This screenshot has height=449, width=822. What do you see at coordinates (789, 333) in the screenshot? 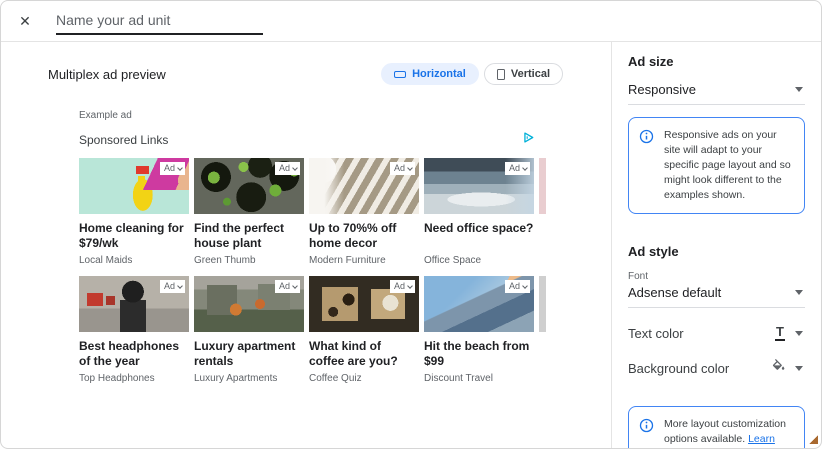
I see `text-color-picker: T` at bounding box center [789, 333].